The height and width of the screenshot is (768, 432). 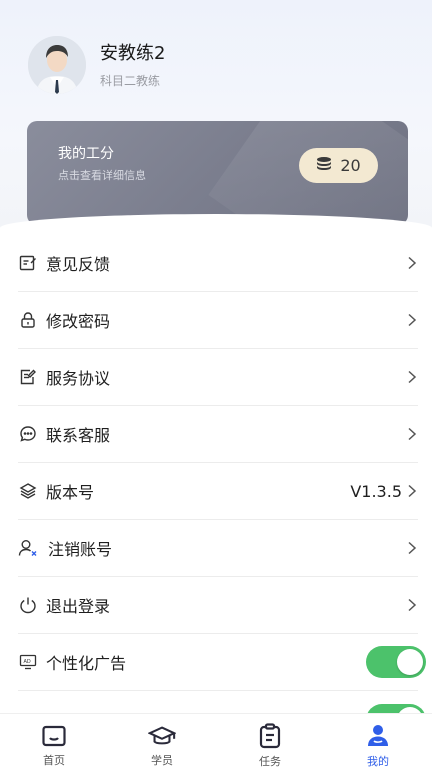 I want to click on profile-section: 安教练2 科目二教练, so click(x=96, y=65).